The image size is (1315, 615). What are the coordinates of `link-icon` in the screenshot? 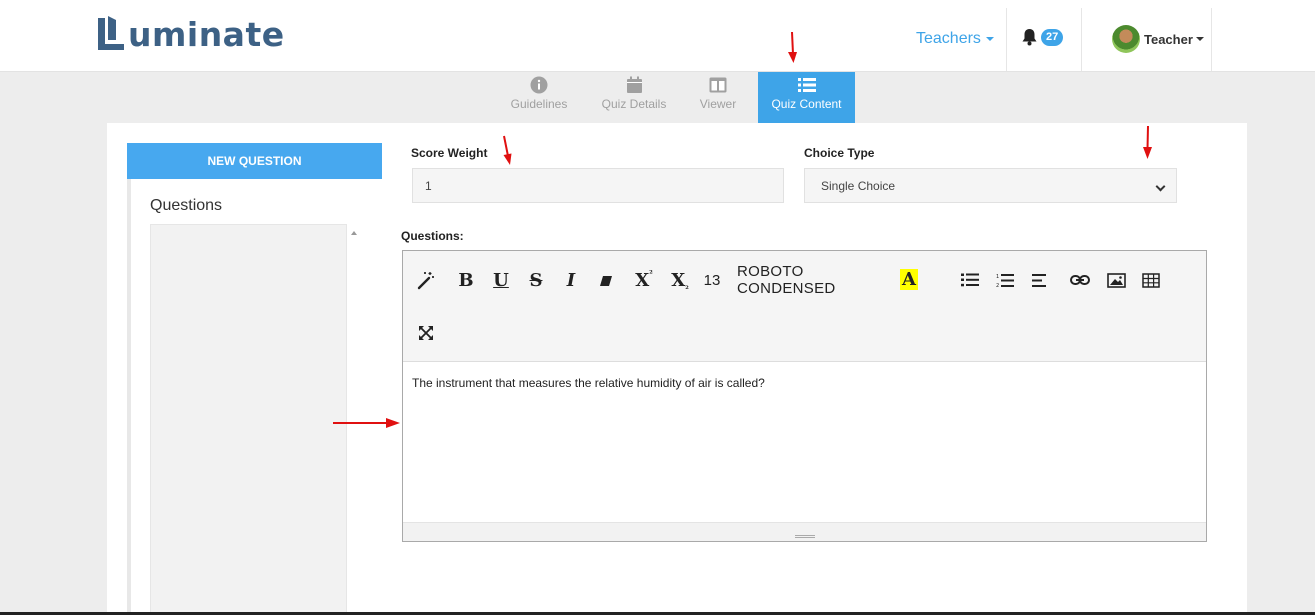 It's located at (1080, 280).